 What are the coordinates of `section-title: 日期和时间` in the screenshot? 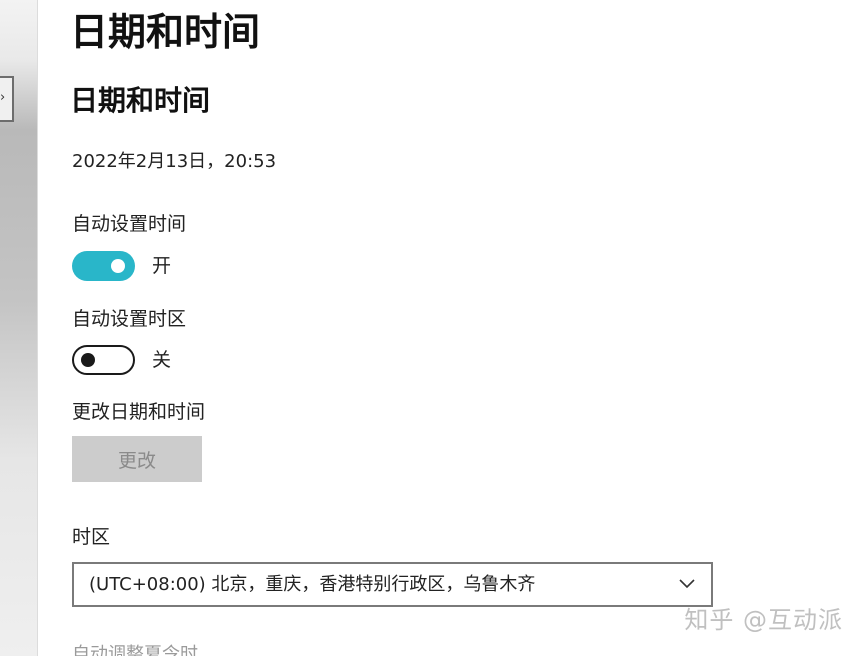 It's located at (140, 100).